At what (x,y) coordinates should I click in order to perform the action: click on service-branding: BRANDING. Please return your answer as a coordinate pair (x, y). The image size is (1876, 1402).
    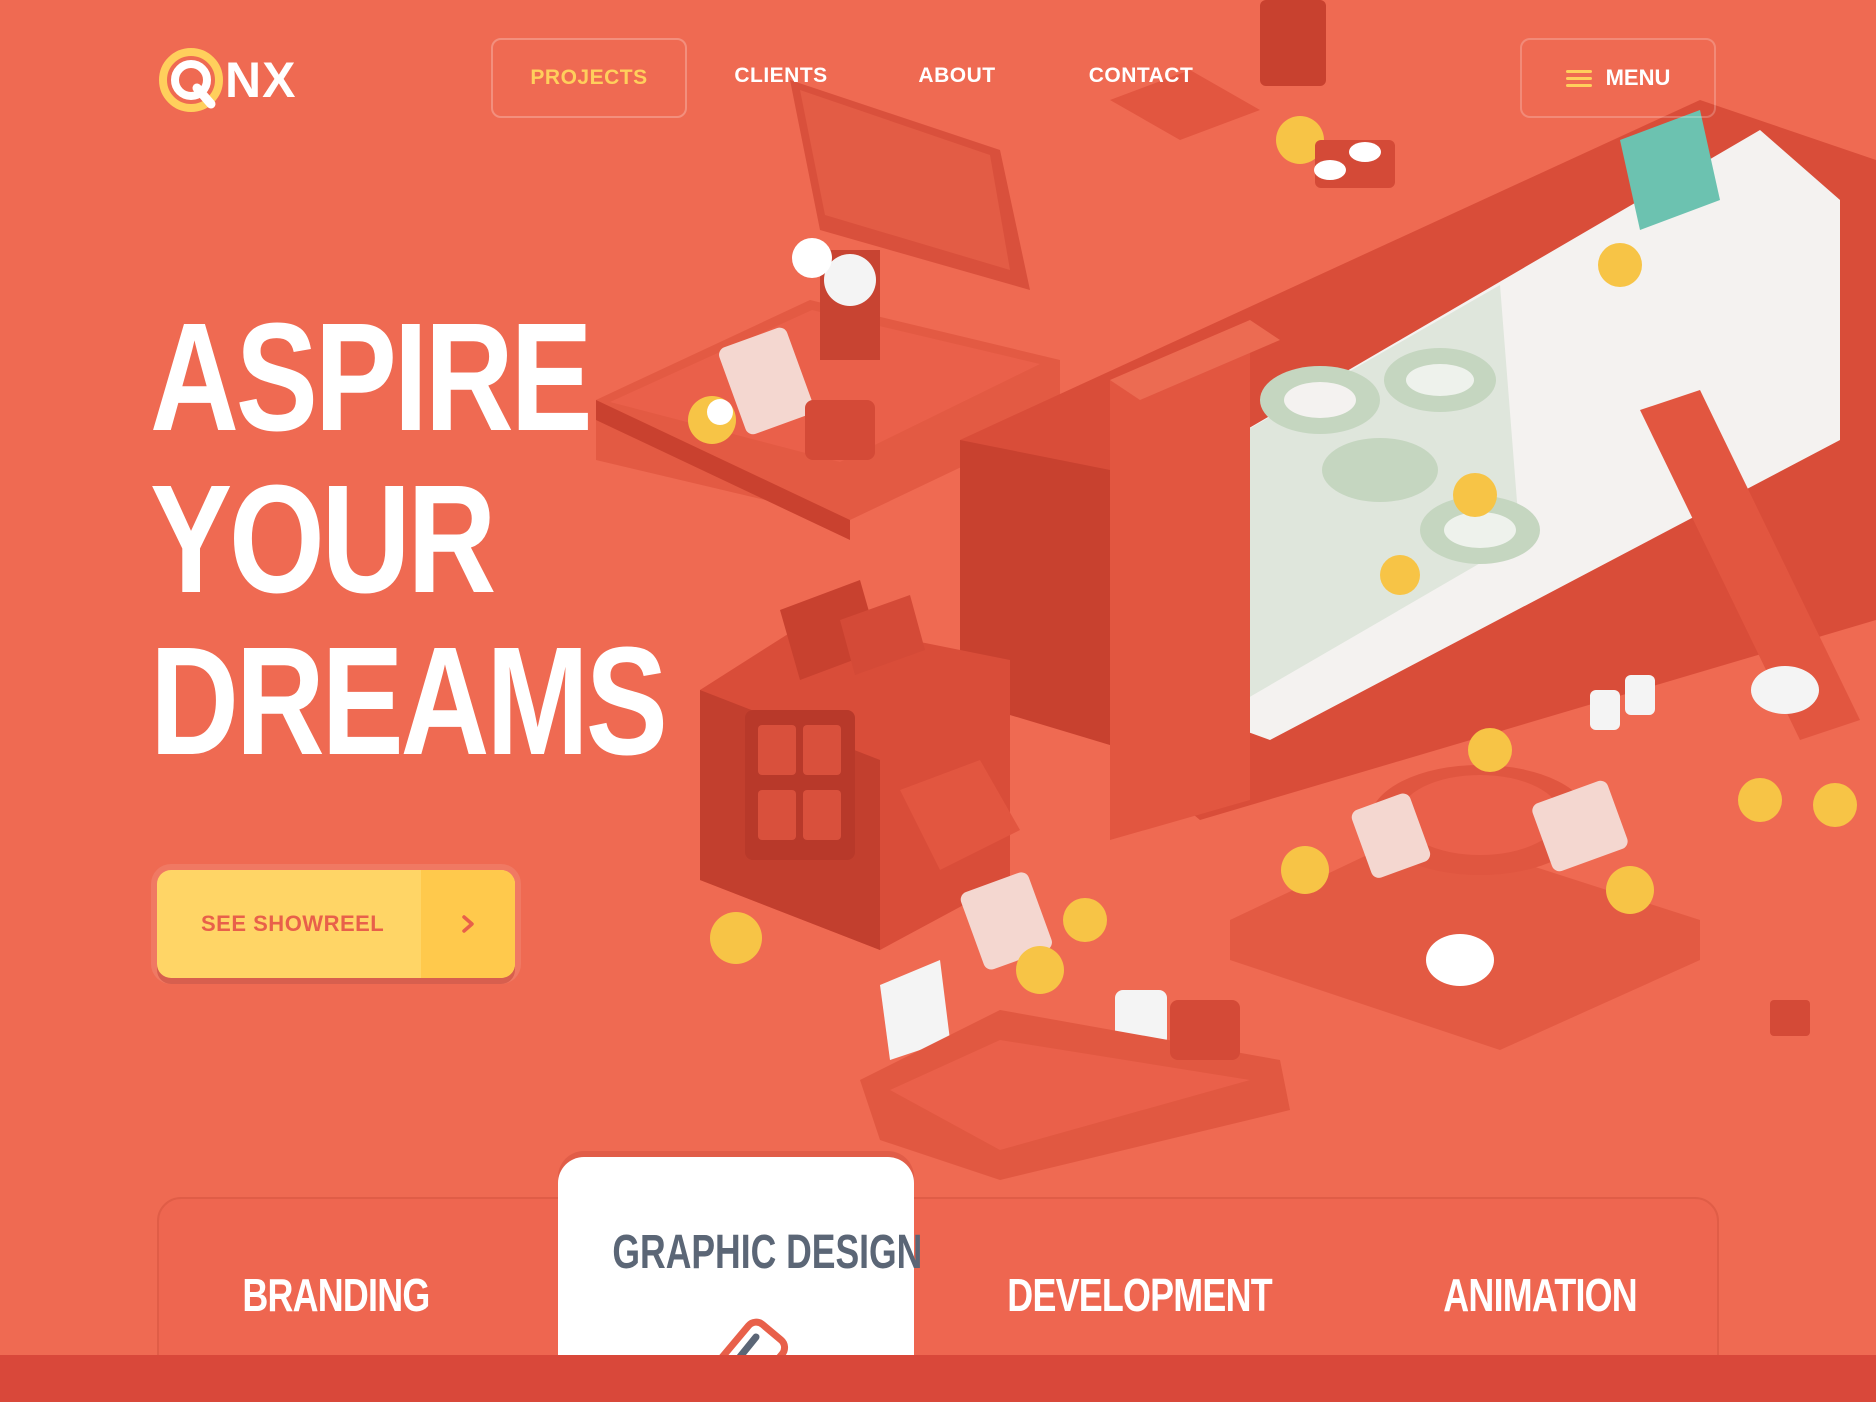
    Looking at the image, I should click on (336, 1295).